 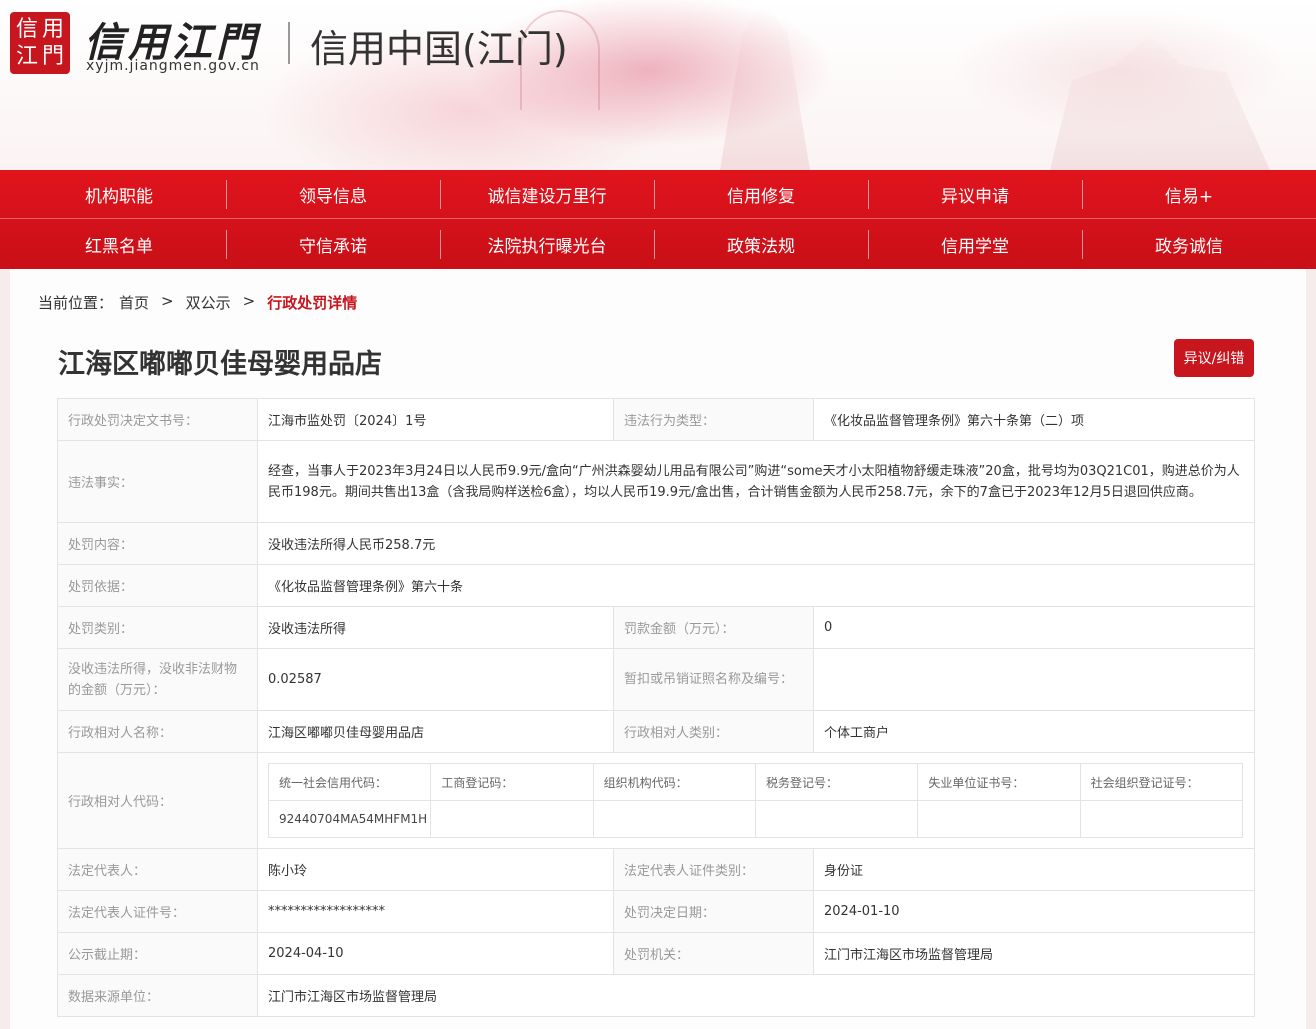 What do you see at coordinates (220, 364) in the screenshot?
I see `page-title: 江海区嘟嘟贝佳母婴用品店` at bounding box center [220, 364].